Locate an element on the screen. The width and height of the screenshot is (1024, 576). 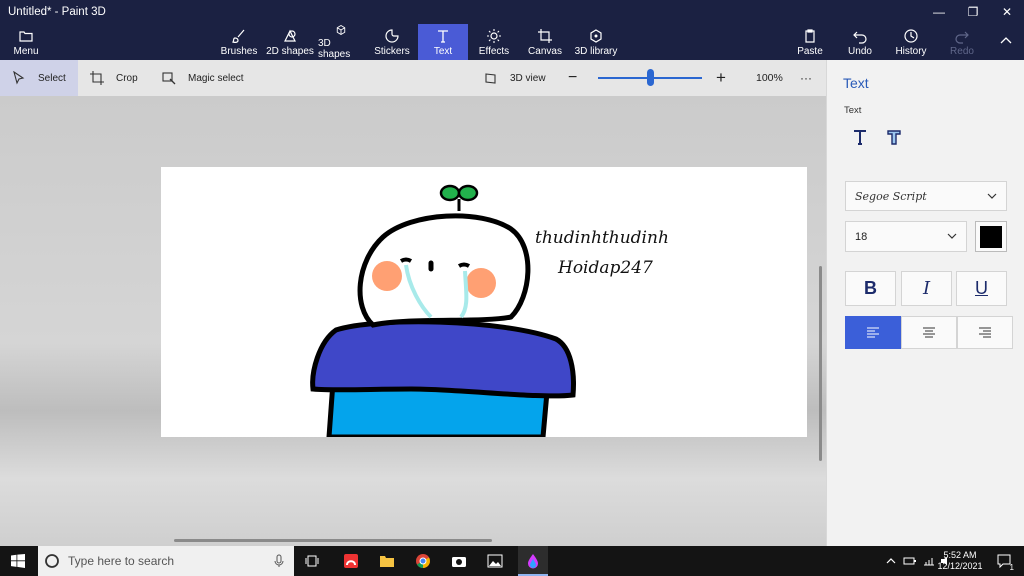
library-icon is located at coordinates (596, 35).